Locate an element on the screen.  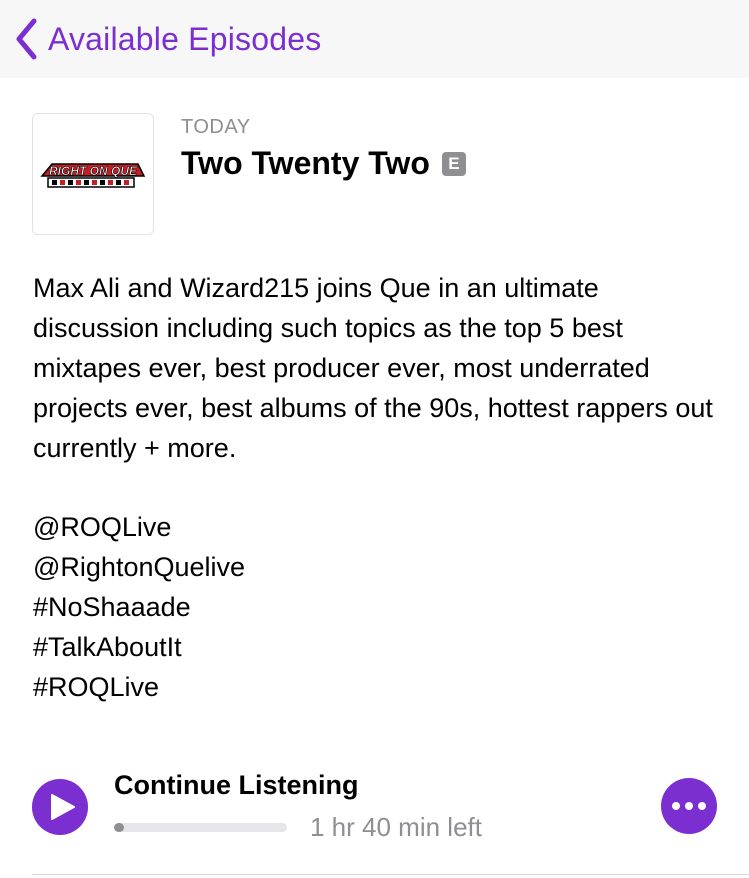
navigation-bar: Available Episodes is located at coordinates (374, 39).